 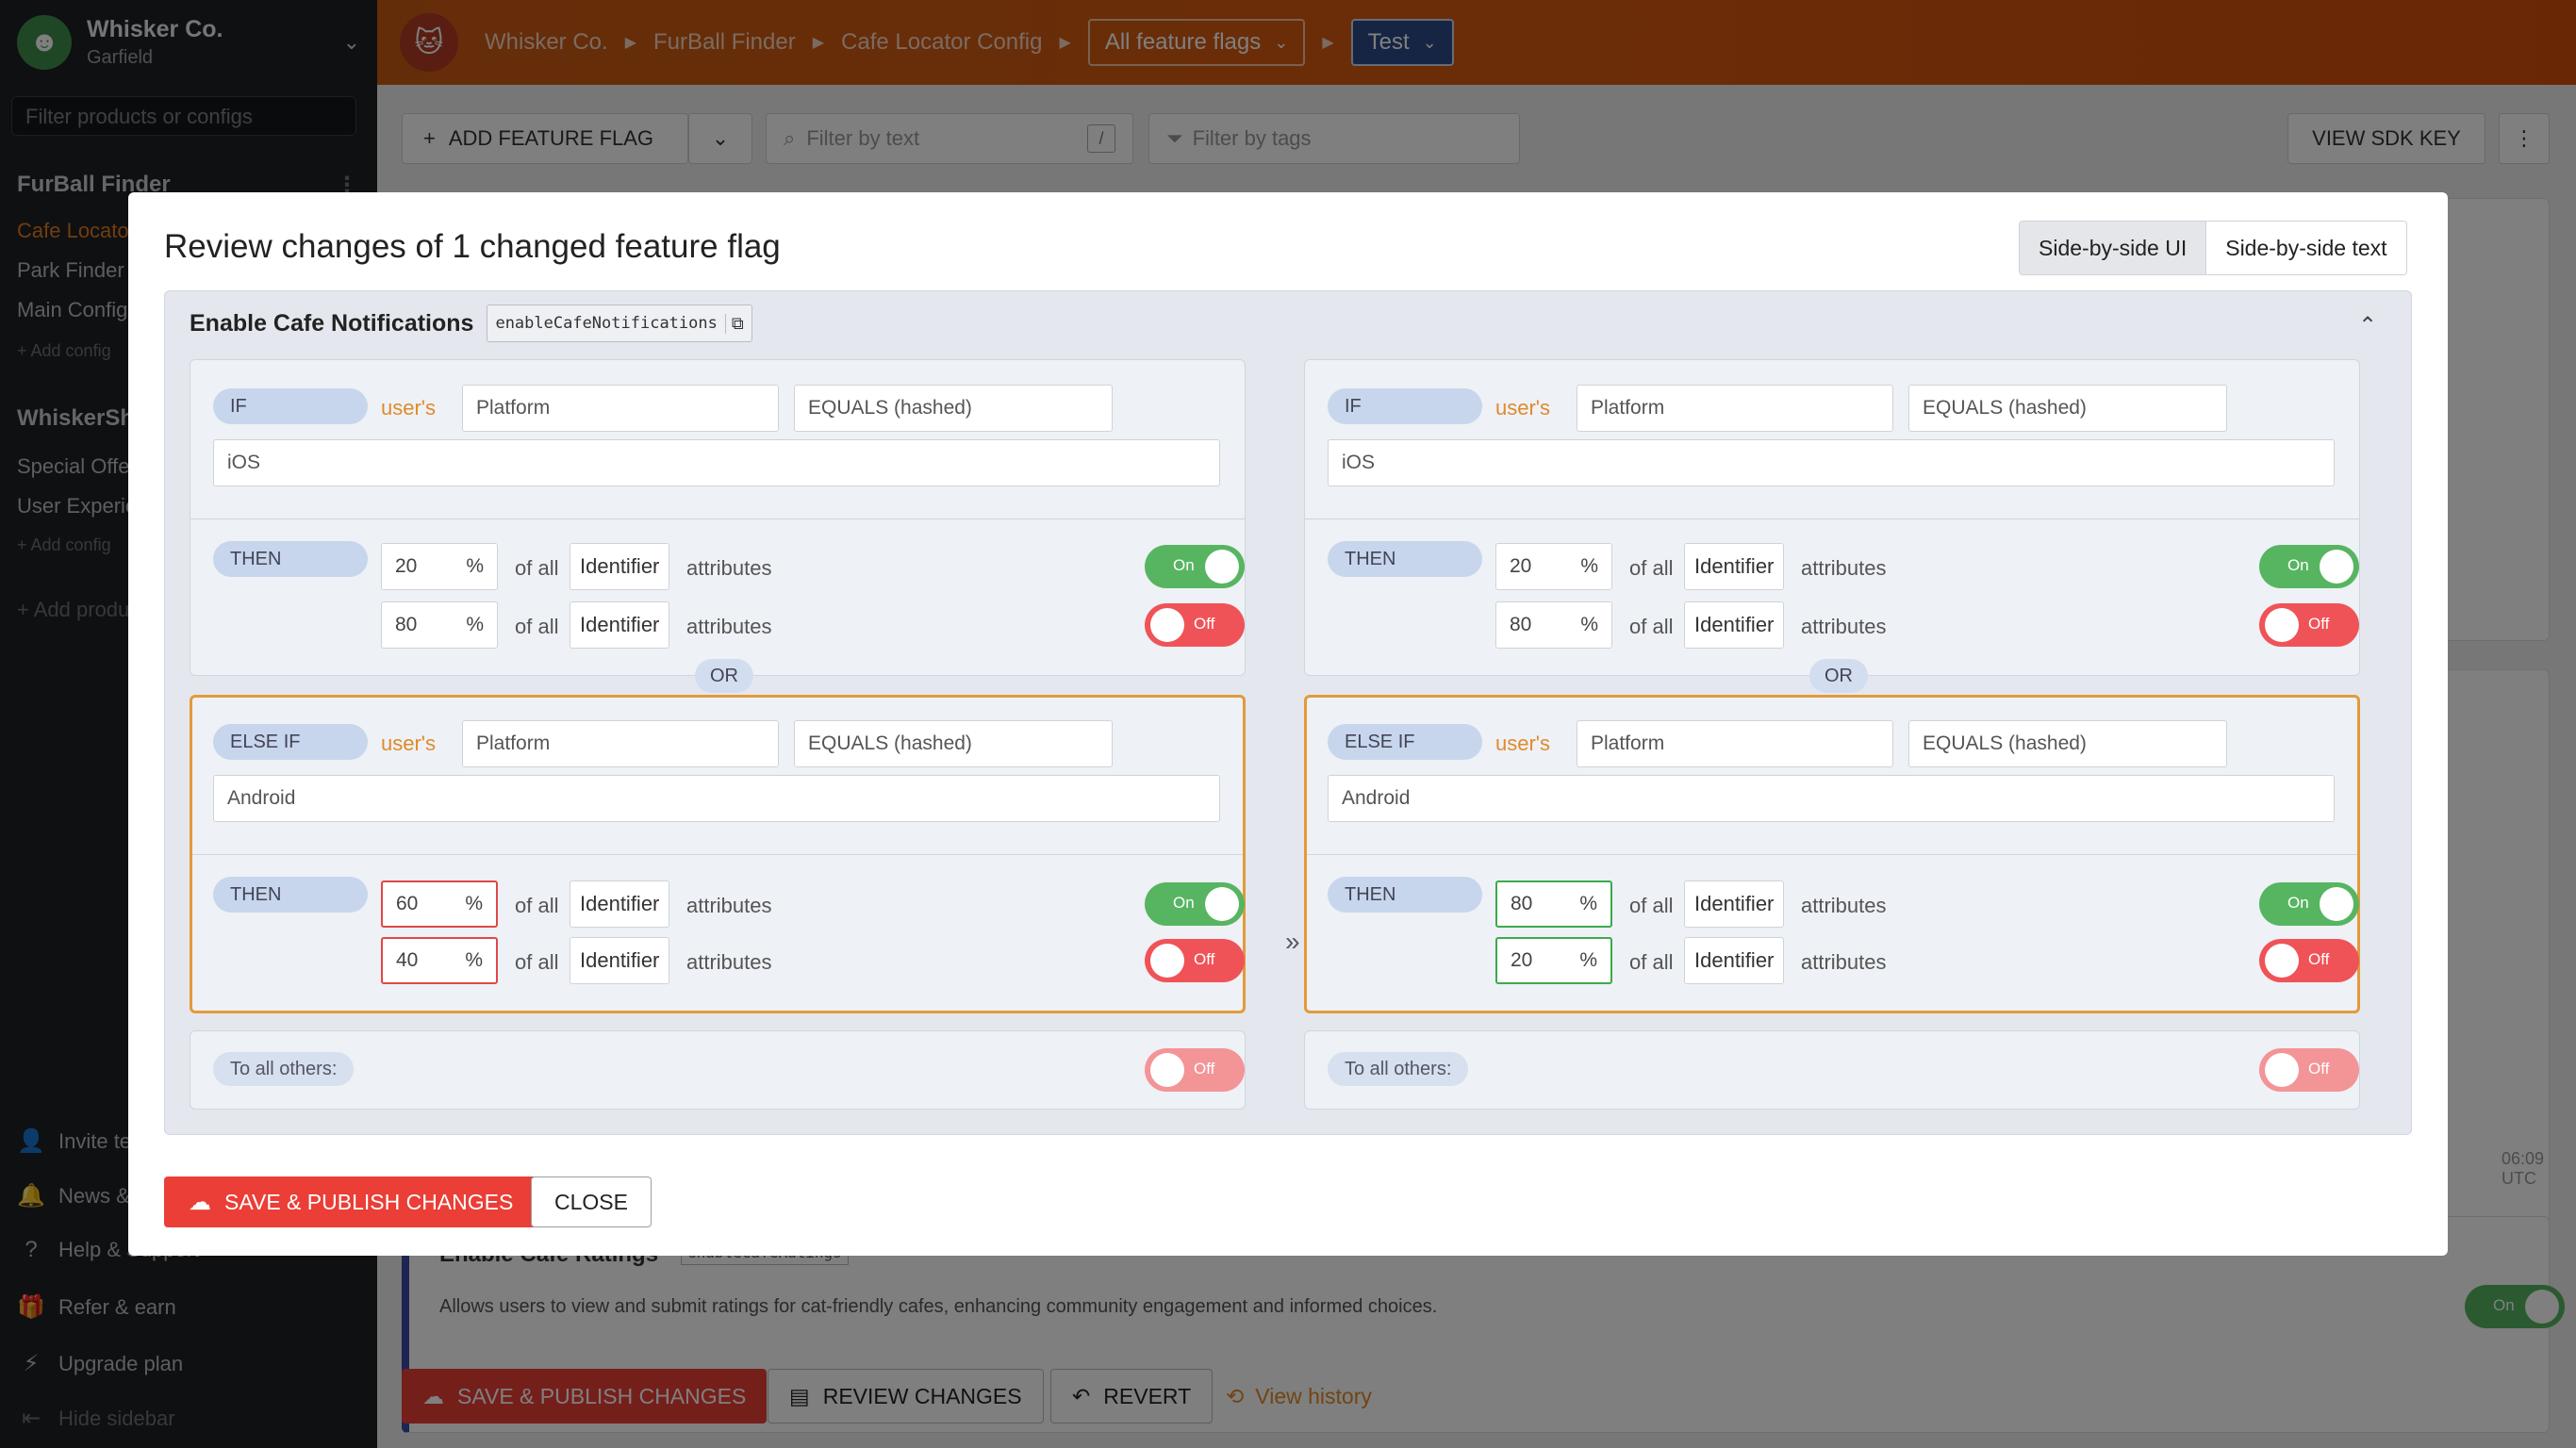 What do you see at coordinates (332, 323) in the screenshot?
I see `flag-name: Enable Cafe Notifications` at bounding box center [332, 323].